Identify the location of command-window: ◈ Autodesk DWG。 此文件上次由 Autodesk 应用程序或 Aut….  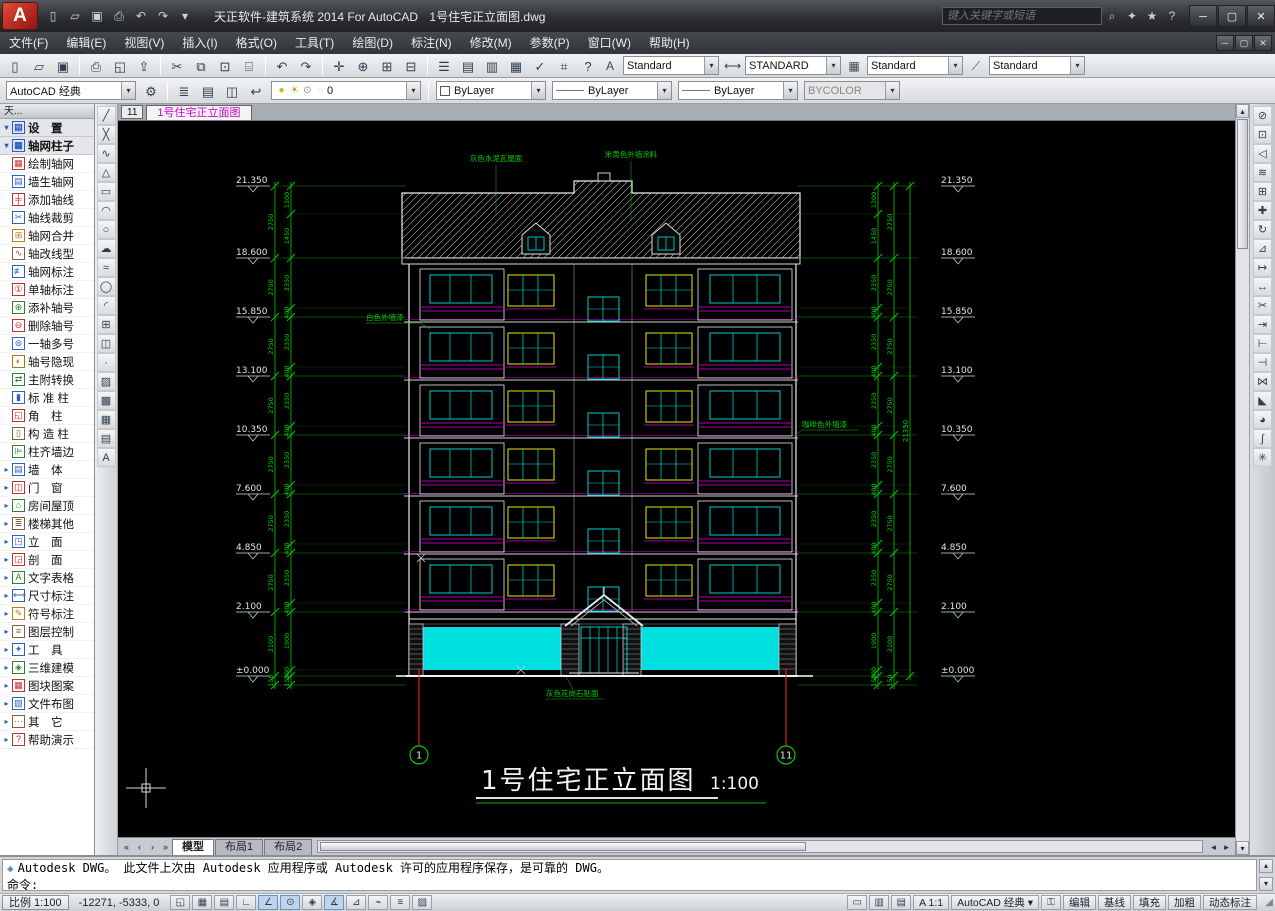
(637, 874).